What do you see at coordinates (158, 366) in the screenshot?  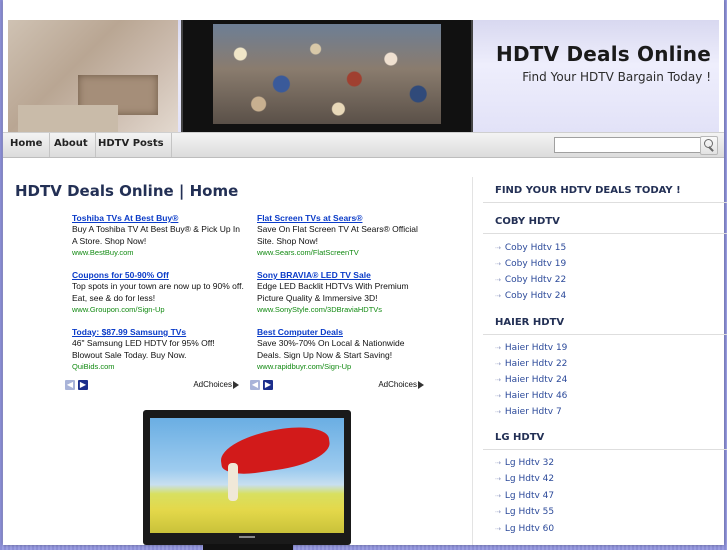 I see `ad-url-link: QuiBids.com` at bounding box center [158, 366].